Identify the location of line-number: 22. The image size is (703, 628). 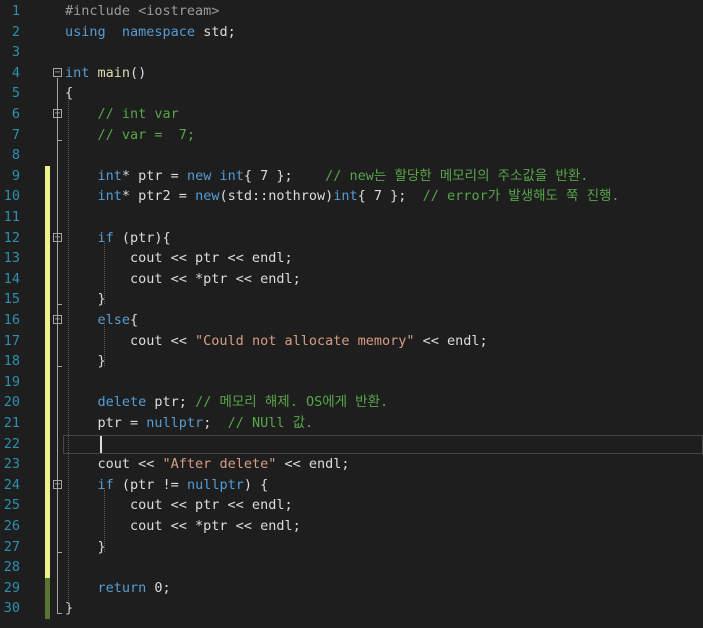
(11, 443).